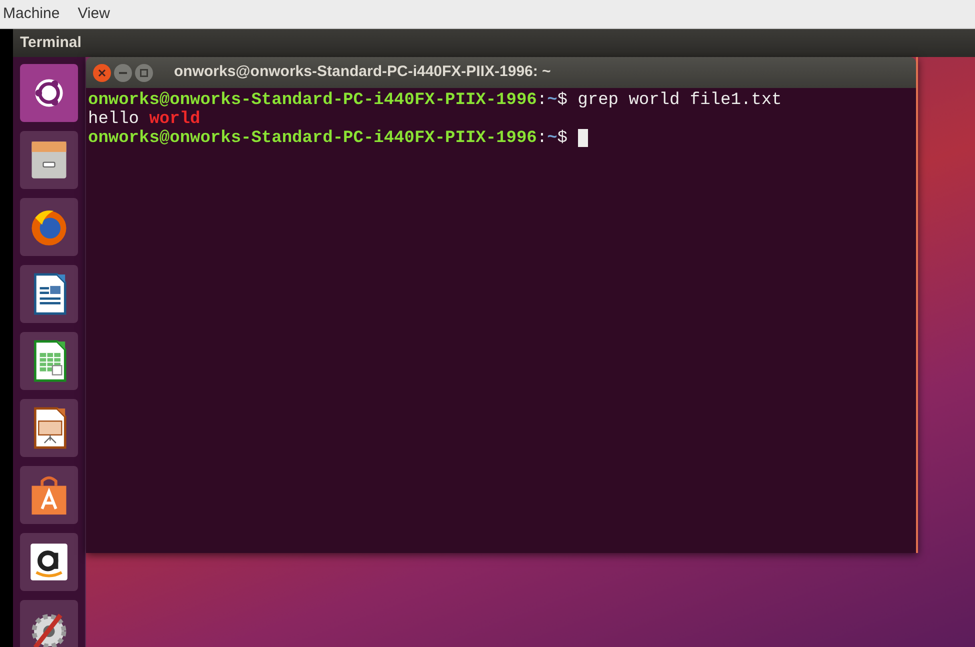  What do you see at coordinates (145, 119) in the screenshot?
I see `output-line: hello world` at bounding box center [145, 119].